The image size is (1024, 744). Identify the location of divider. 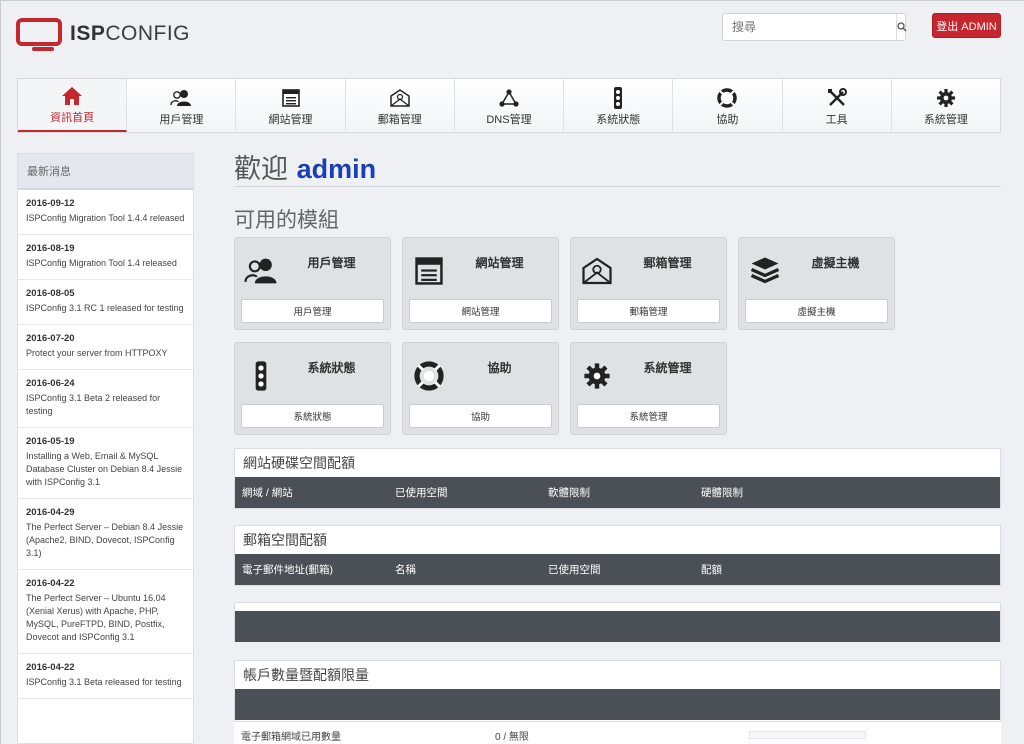
(617, 186).